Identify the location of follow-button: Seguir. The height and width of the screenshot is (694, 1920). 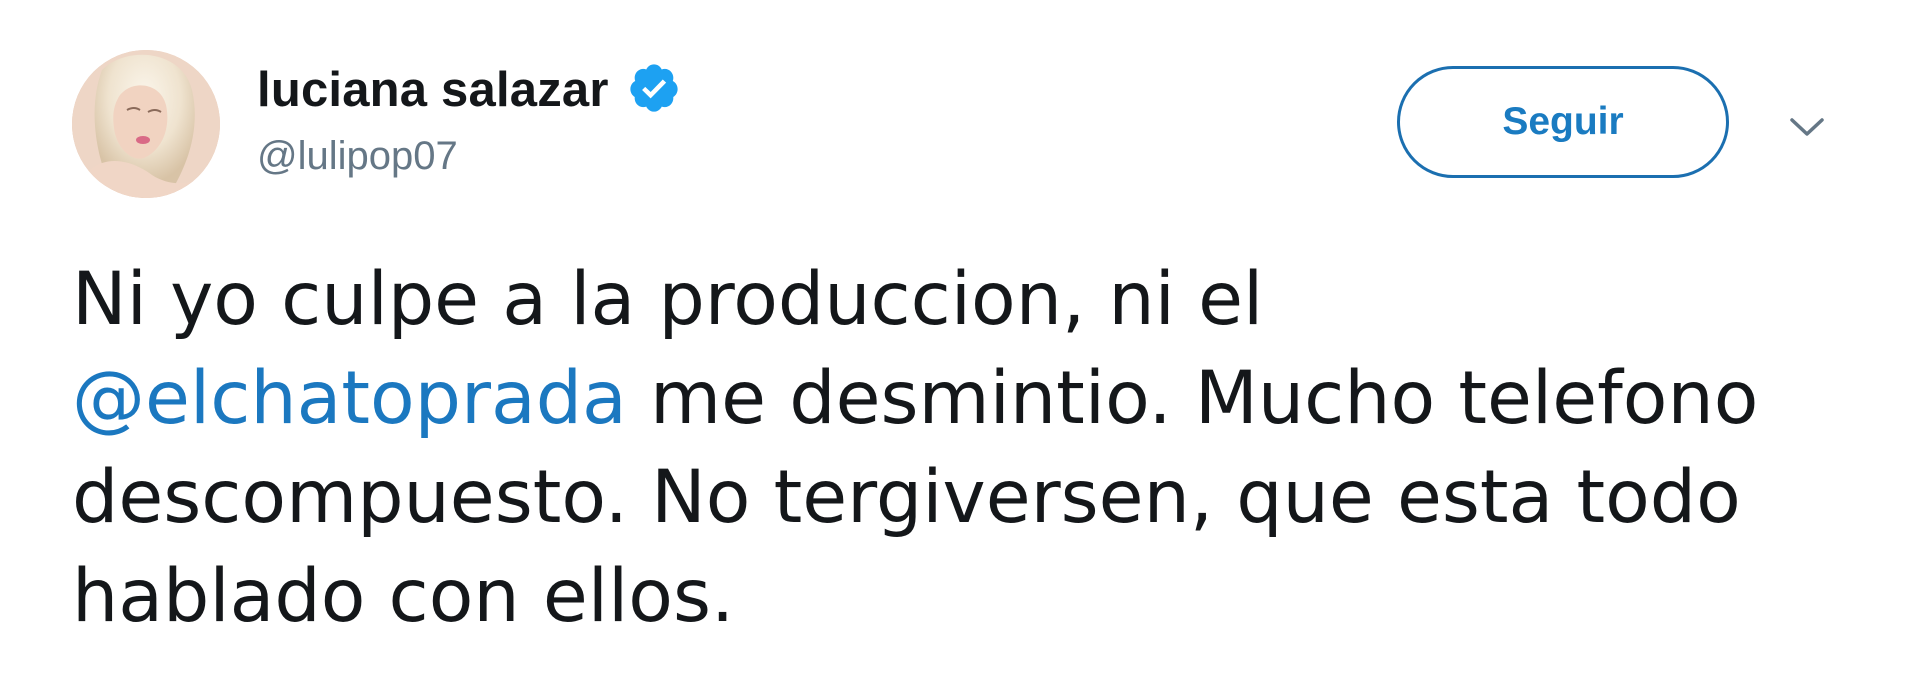
(1563, 122).